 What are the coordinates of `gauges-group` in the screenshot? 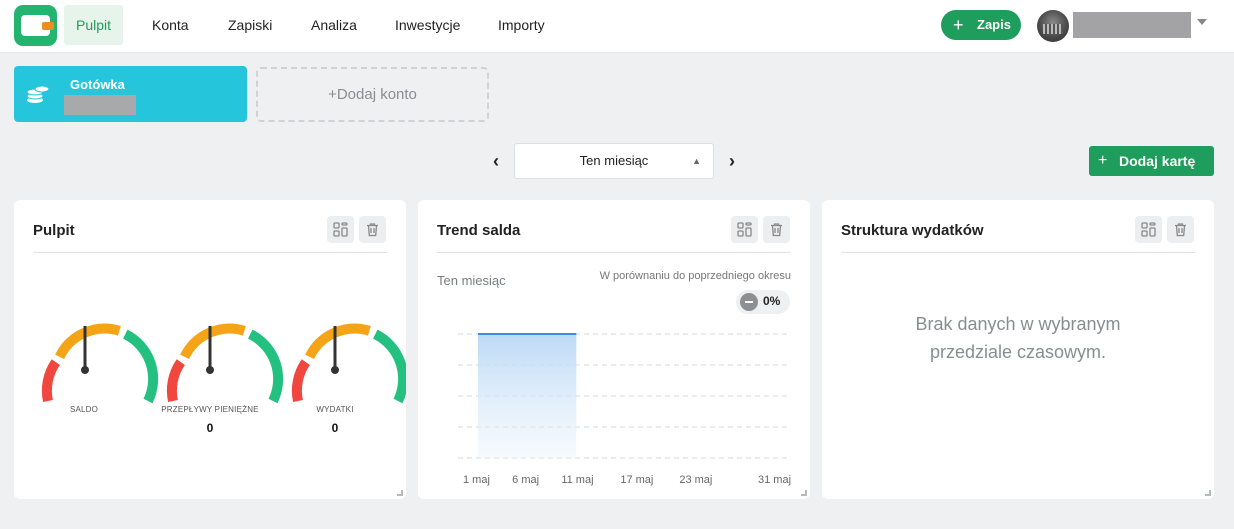 It's located at (223, 363).